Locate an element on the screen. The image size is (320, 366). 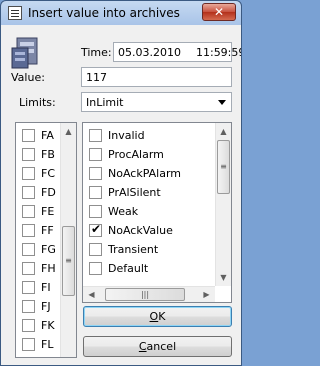
app-icon is located at coordinates (15, 13).